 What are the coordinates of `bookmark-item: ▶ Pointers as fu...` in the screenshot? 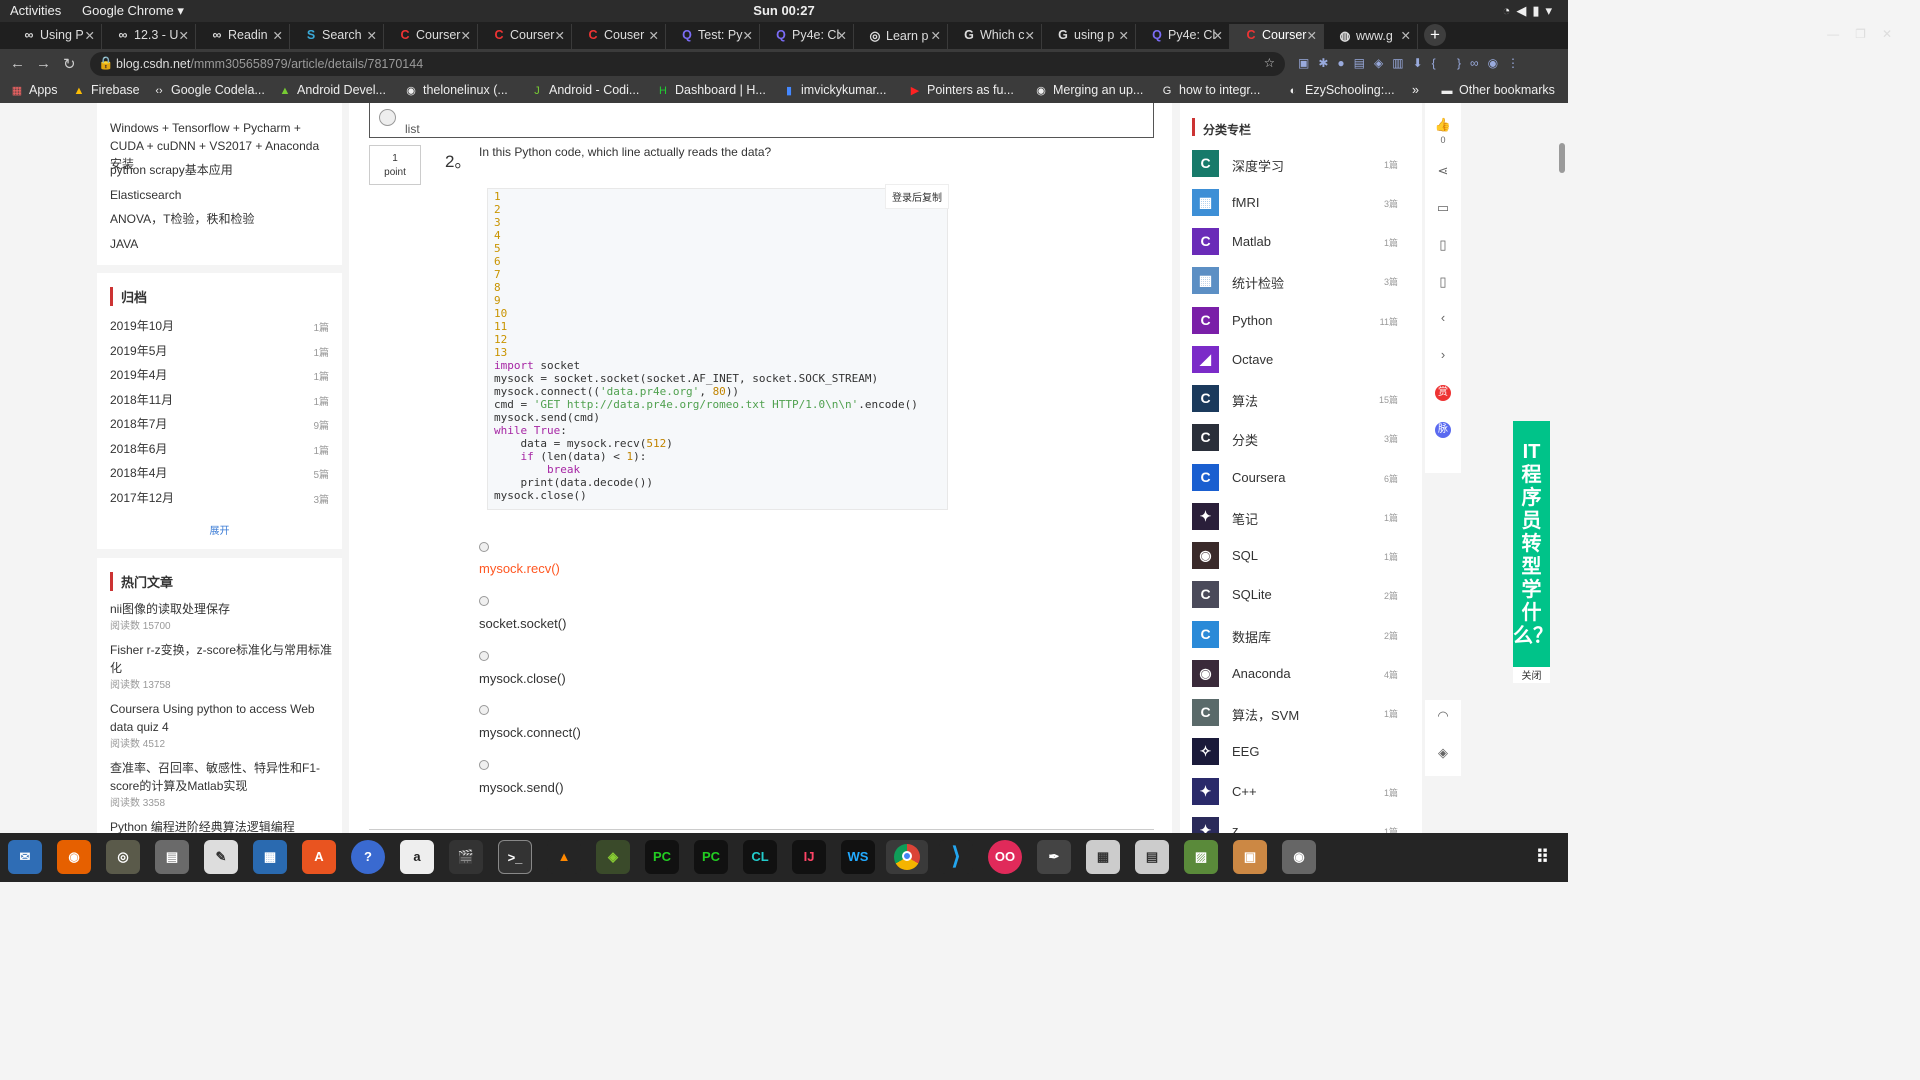 It's located at (961, 90).